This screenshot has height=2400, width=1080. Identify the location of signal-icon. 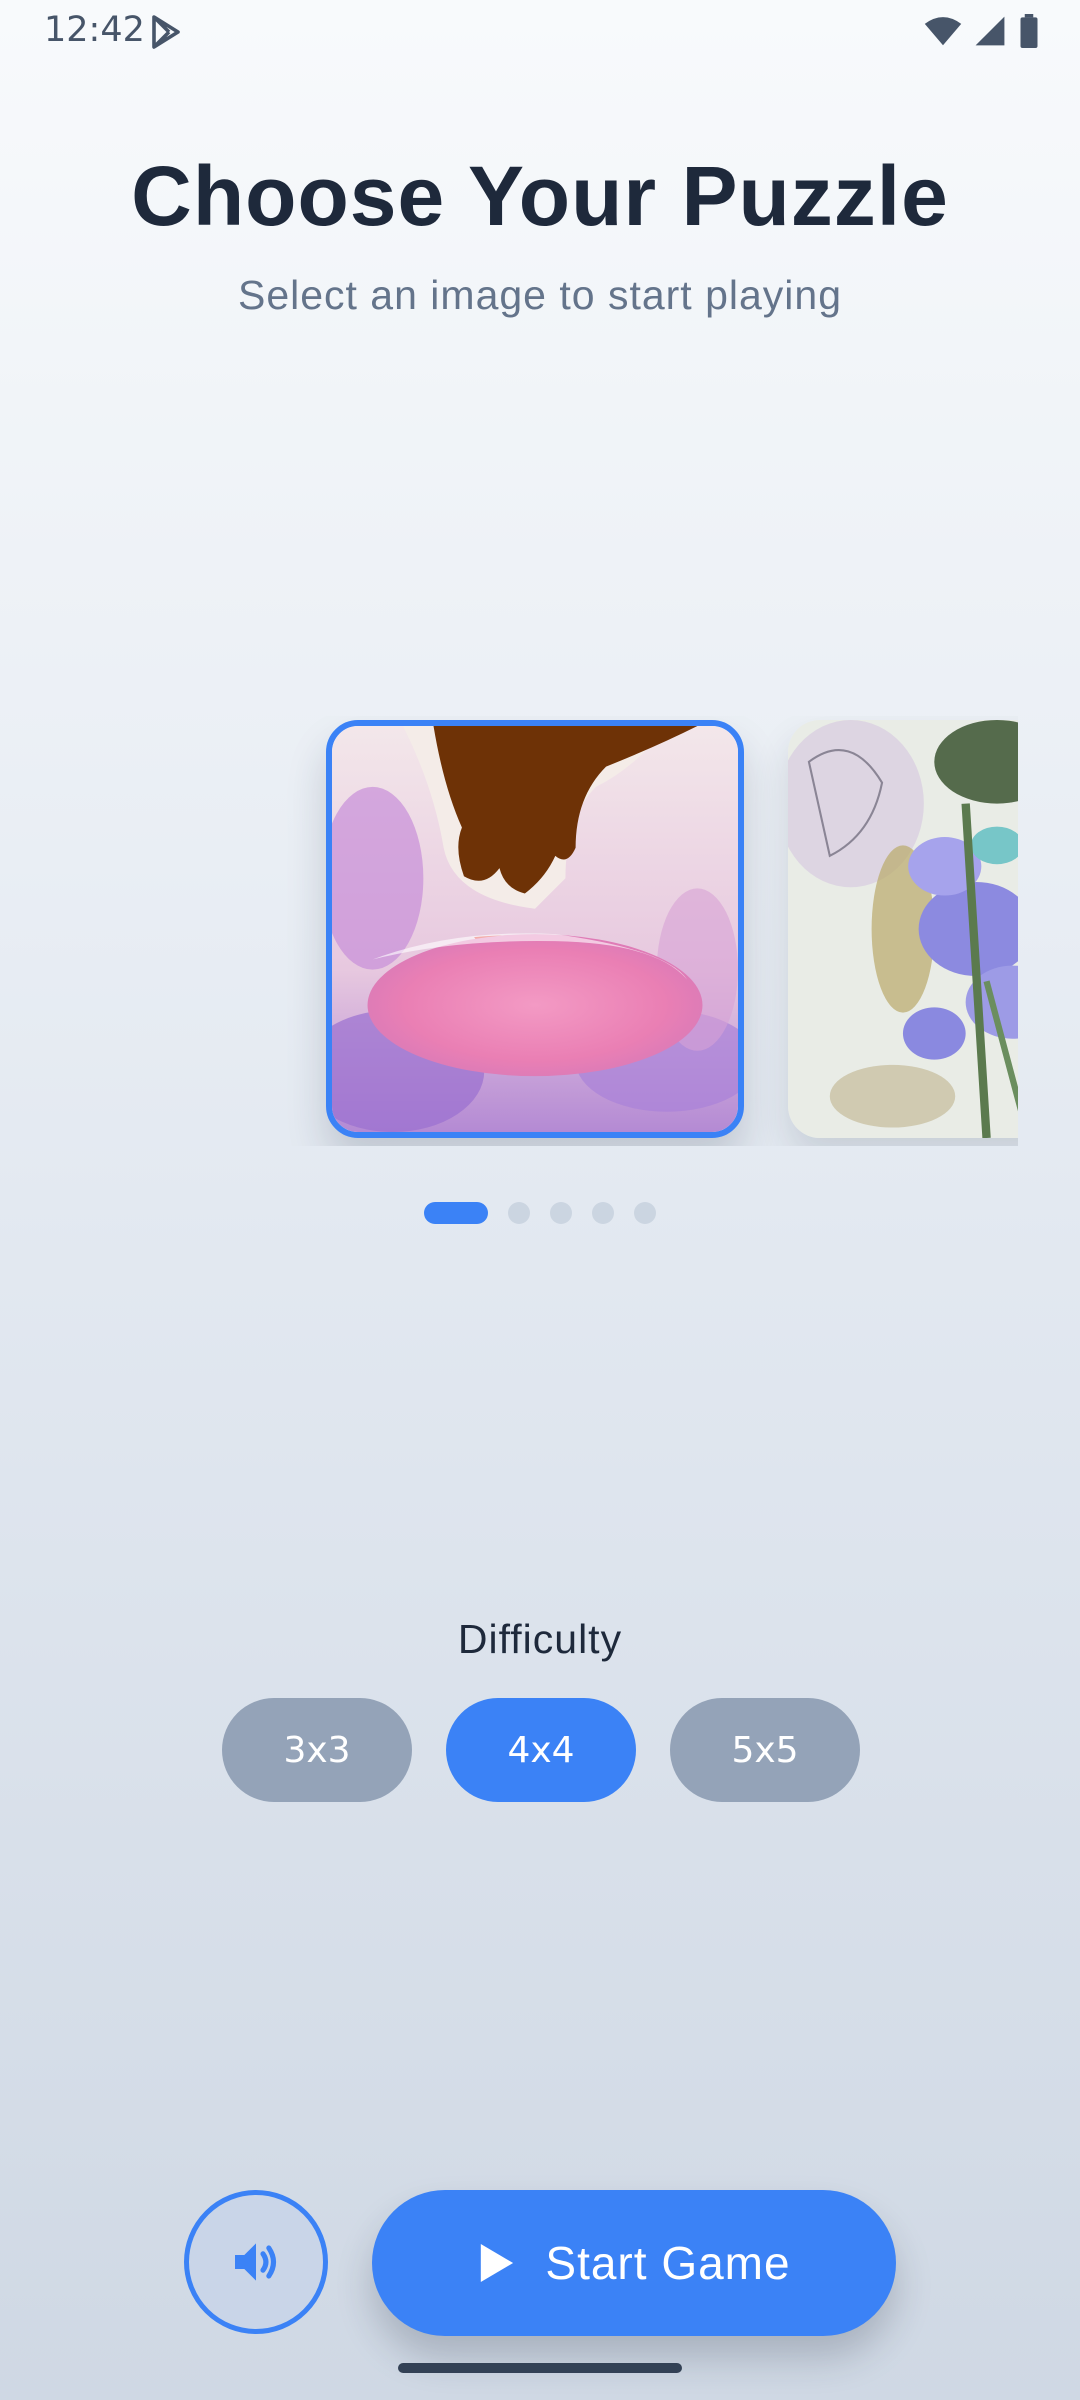
(990, 31).